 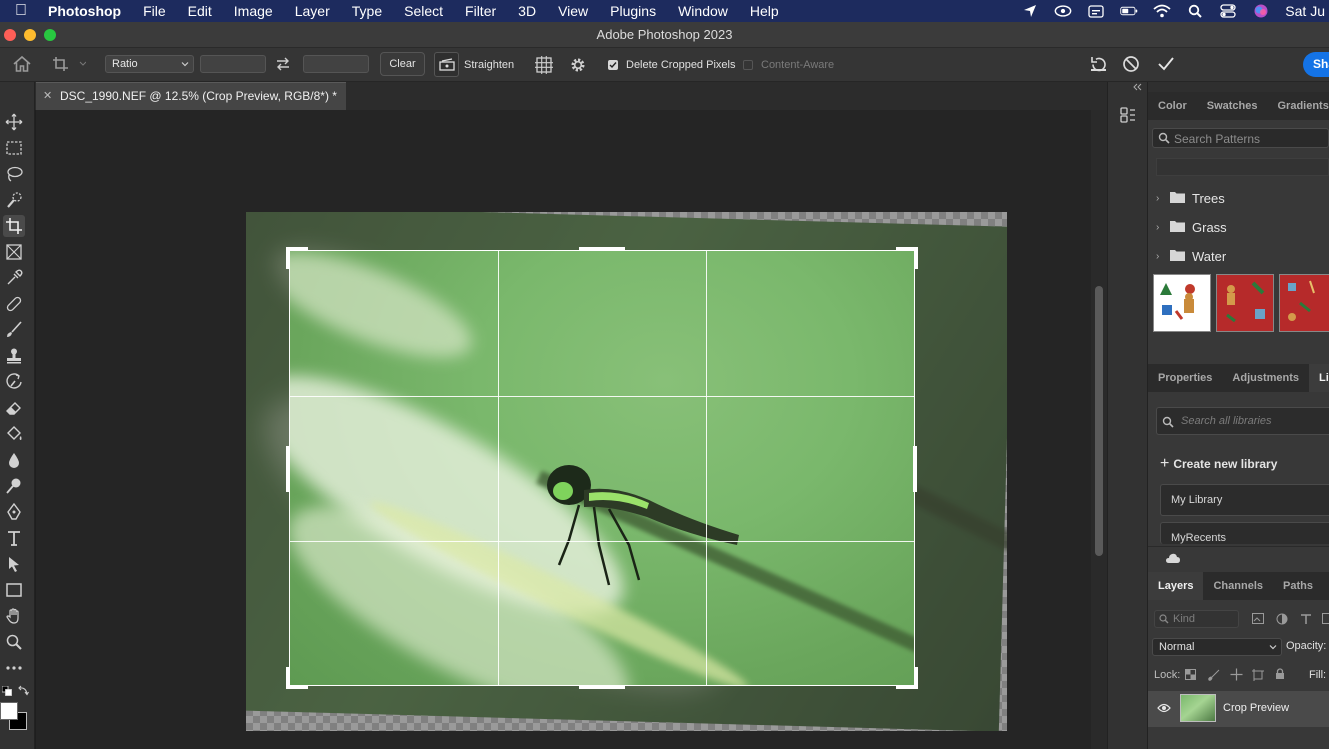 What do you see at coordinates (14, 304) in the screenshot?
I see `healing-brush-tool-icon` at bounding box center [14, 304].